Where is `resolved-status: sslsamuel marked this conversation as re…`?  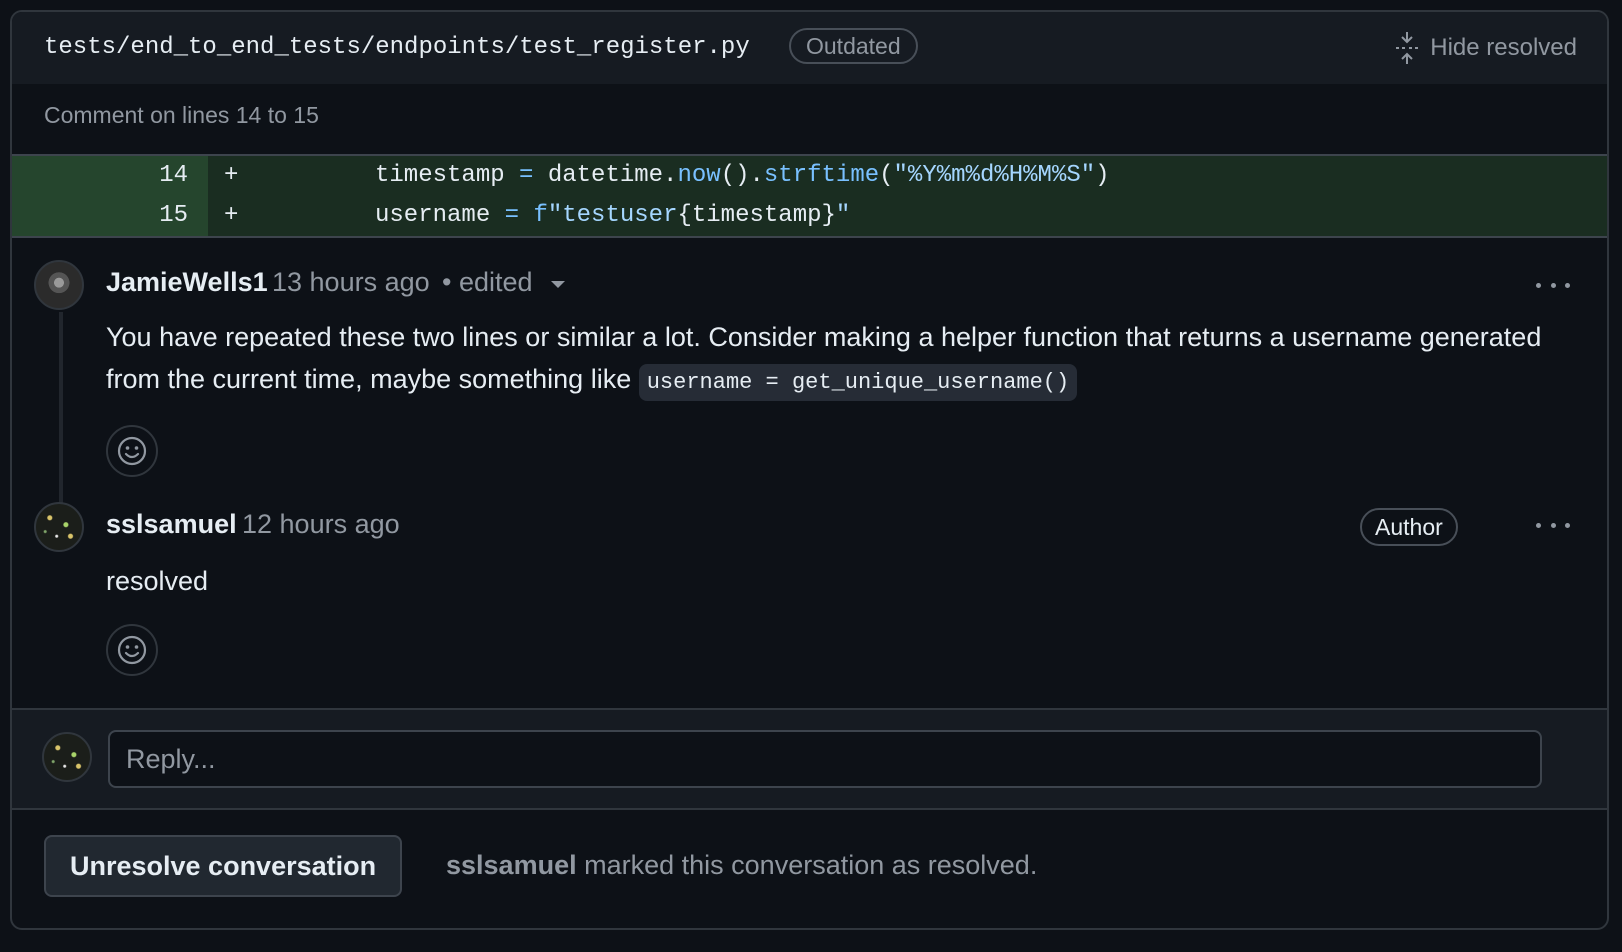
resolved-status: sslsamuel marked this conversation as re… is located at coordinates (741, 865).